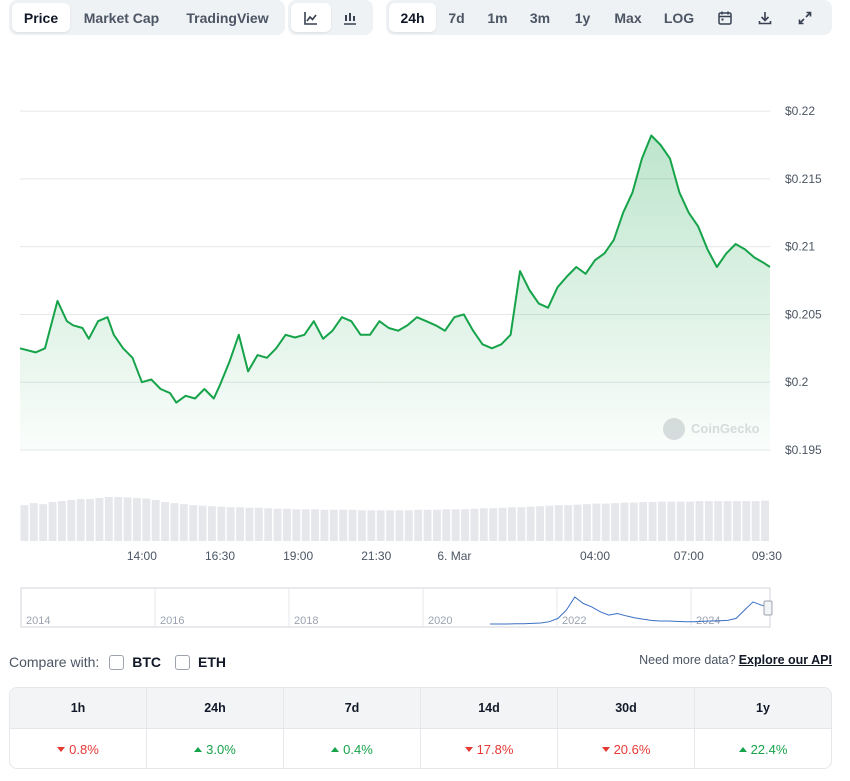 This screenshot has width=850, height=781. I want to click on candlestick-chart-button, so click(351, 17).